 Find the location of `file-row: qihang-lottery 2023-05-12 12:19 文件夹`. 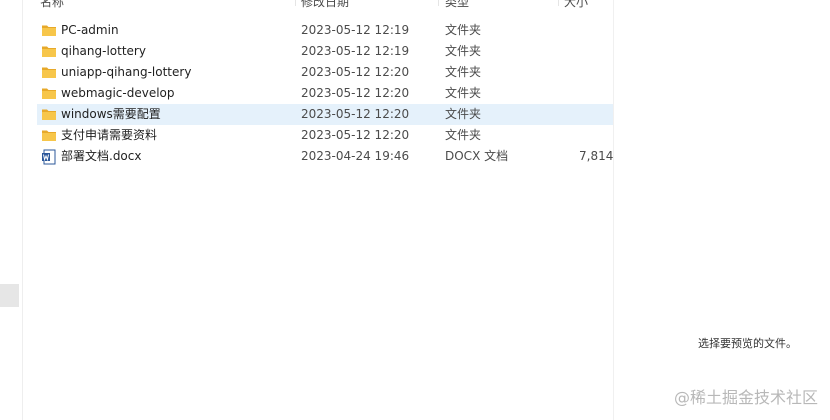

file-row: qihang-lottery 2023-05-12 12:19 文件夹 is located at coordinates (325, 51).